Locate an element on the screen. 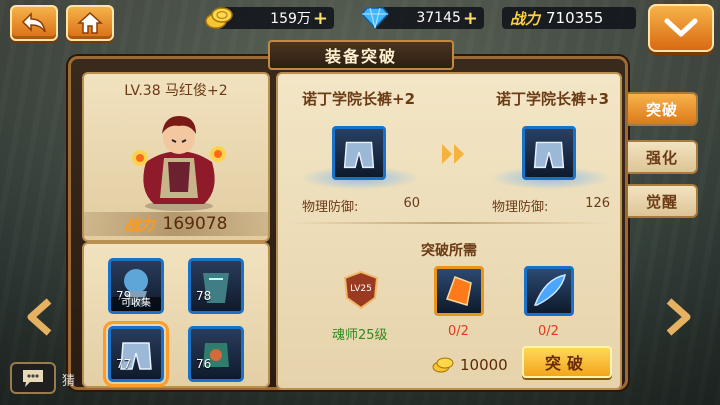 The image size is (720, 405). hero-power-bar: 战力 169078 is located at coordinates (176, 224).